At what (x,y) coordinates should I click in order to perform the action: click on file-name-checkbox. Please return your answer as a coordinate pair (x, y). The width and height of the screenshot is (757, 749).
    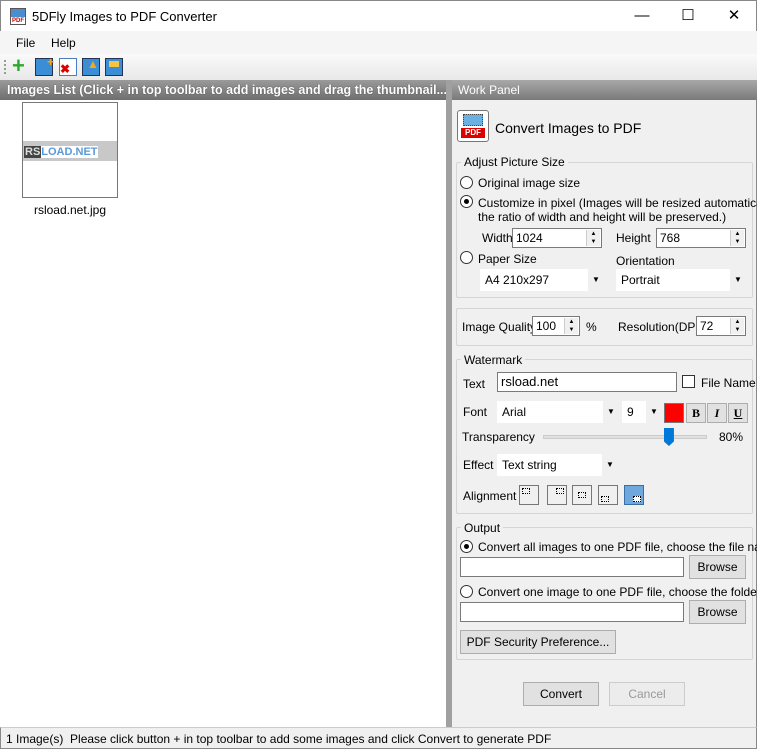
    Looking at the image, I should click on (688, 381).